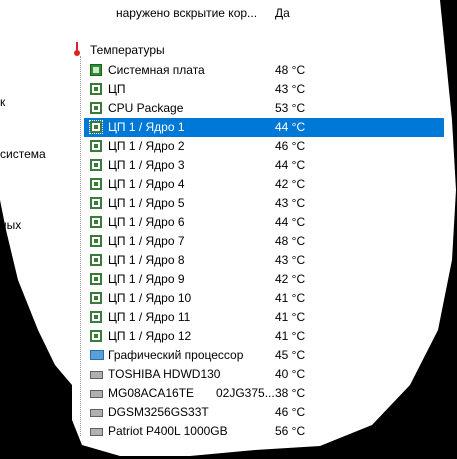  Describe the element at coordinates (264, 89) in the screenshot. I see `sensor-row: ЦП 43 °C` at that location.